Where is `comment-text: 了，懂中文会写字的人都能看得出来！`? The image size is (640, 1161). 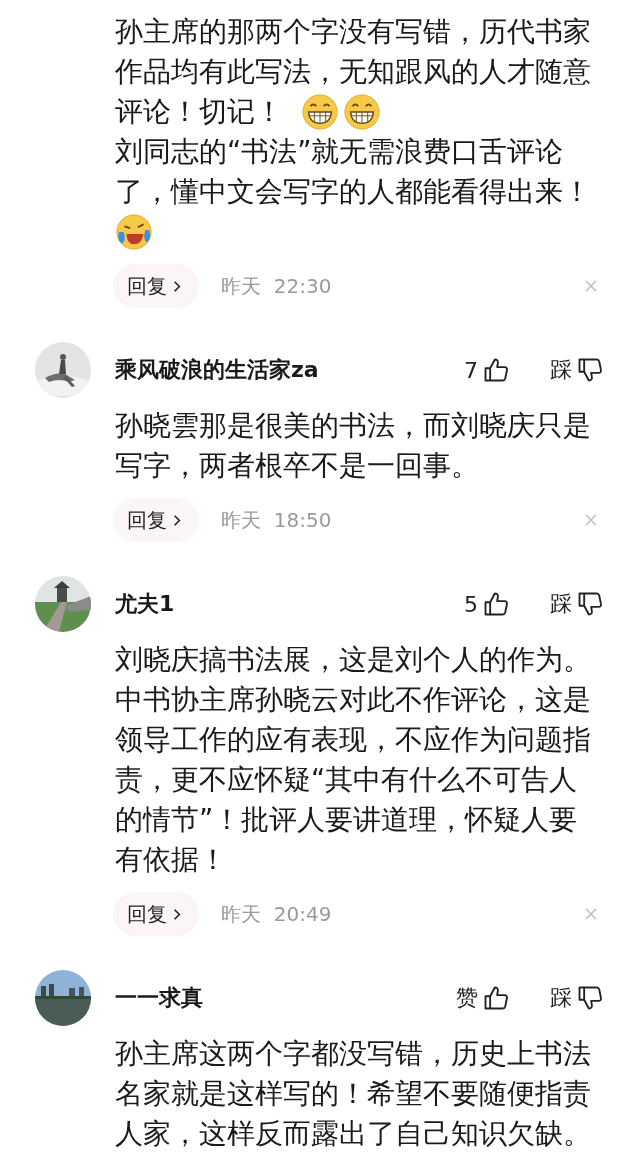 comment-text: 了，懂中文会写字的人都能看得出来！ is located at coordinates (353, 191).